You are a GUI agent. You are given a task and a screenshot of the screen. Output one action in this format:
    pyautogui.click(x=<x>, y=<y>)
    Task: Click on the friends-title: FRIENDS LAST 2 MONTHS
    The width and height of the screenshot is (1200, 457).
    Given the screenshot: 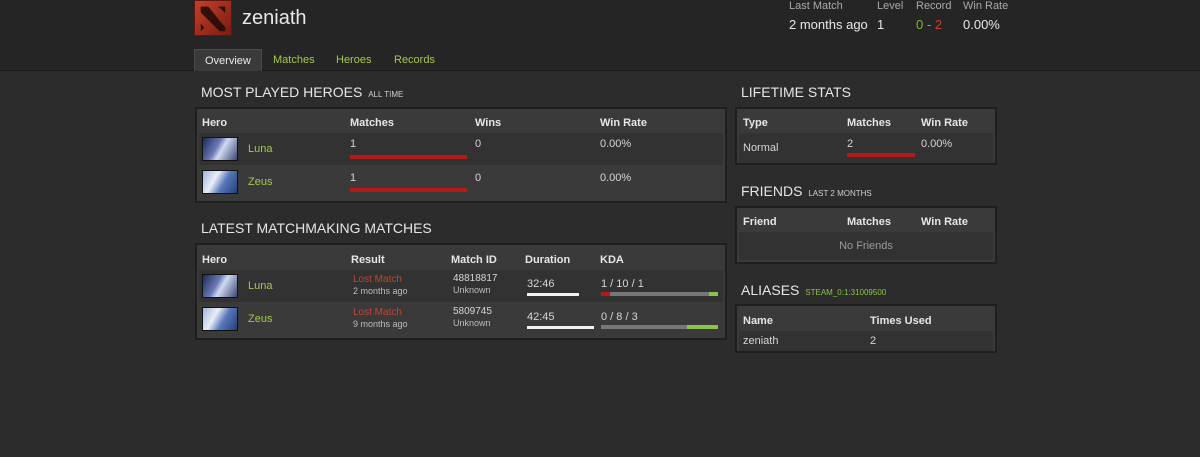 What is the action you would take?
    pyautogui.click(x=806, y=191)
    